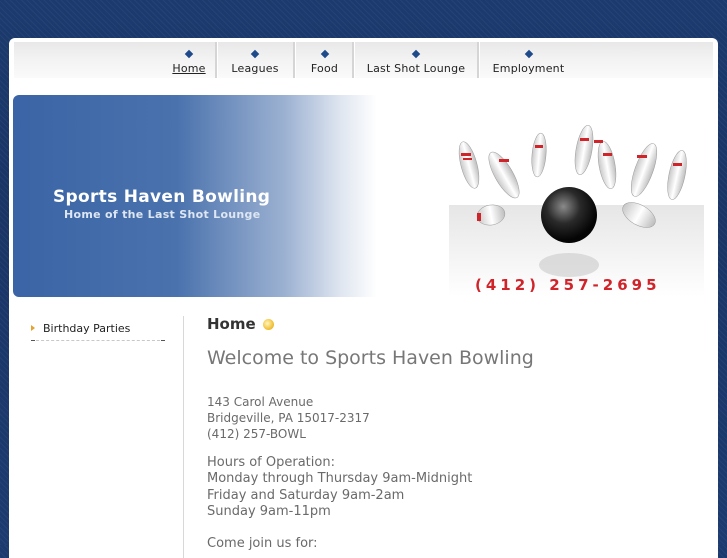  What do you see at coordinates (33, 328) in the screenshot?
I see `arrow-right-icon` at bounding box center [33, 328].